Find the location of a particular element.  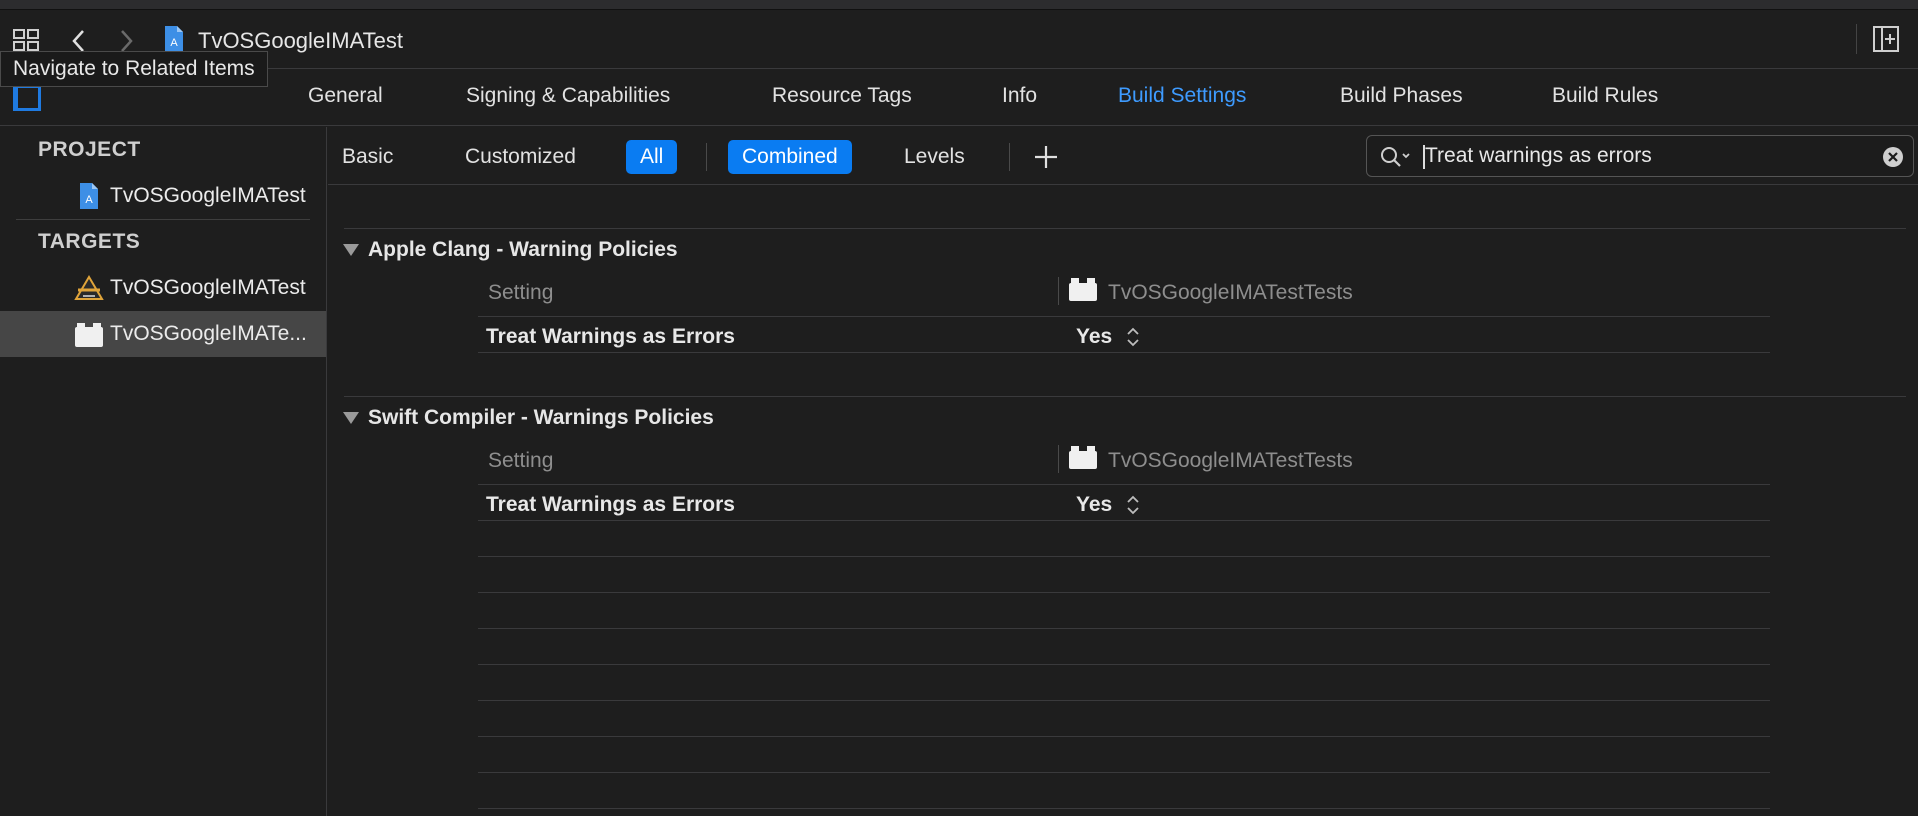

tab-signing-capabilities: Signing & Capabilities is located at coordinates (568, 96).